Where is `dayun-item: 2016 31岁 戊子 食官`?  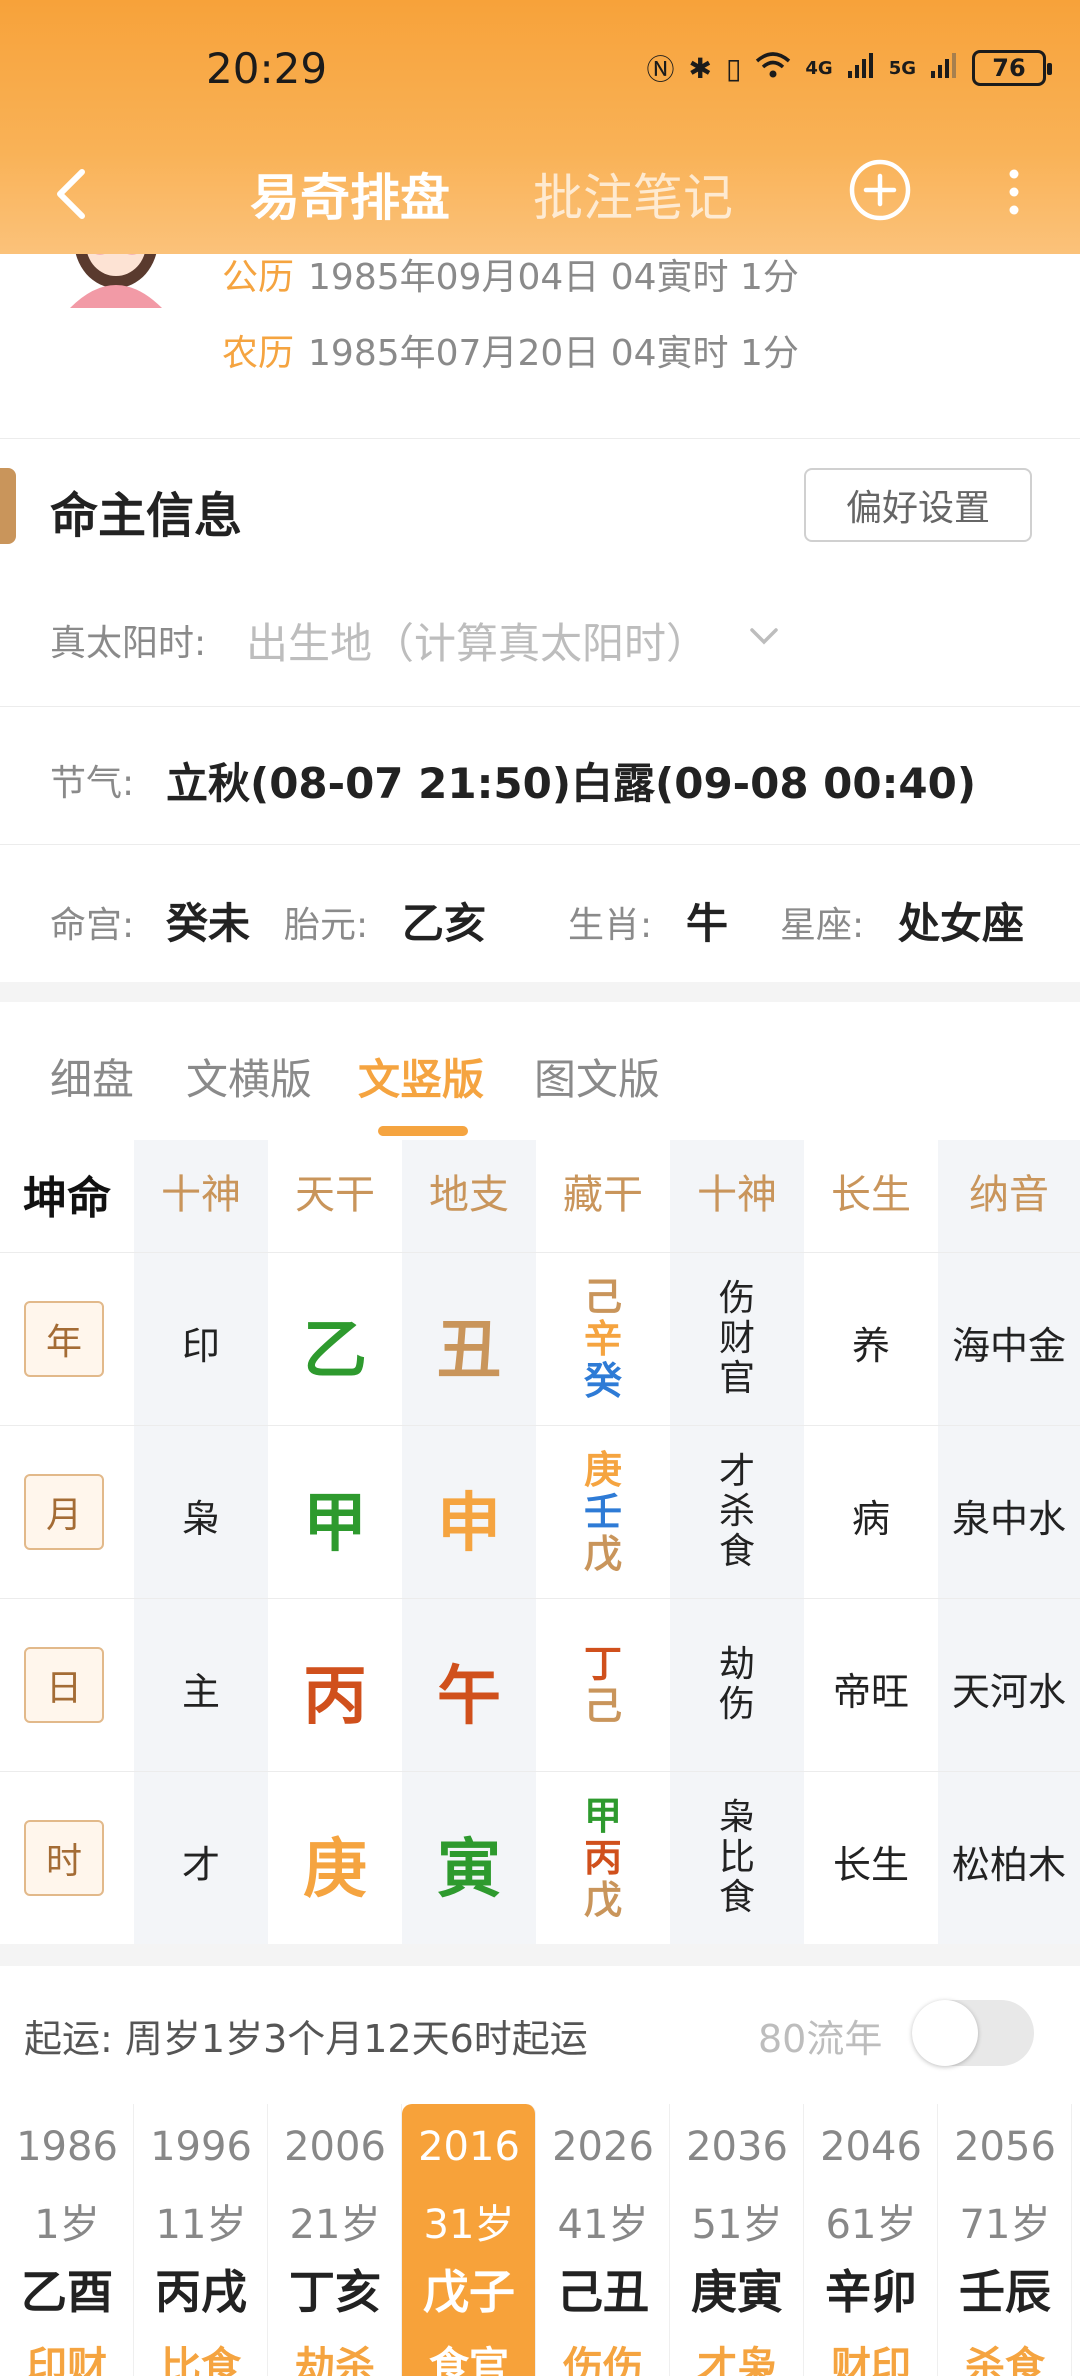 dayun-item: 2016 31岁 戊子 食官 is located at coordinates (469, 2240).